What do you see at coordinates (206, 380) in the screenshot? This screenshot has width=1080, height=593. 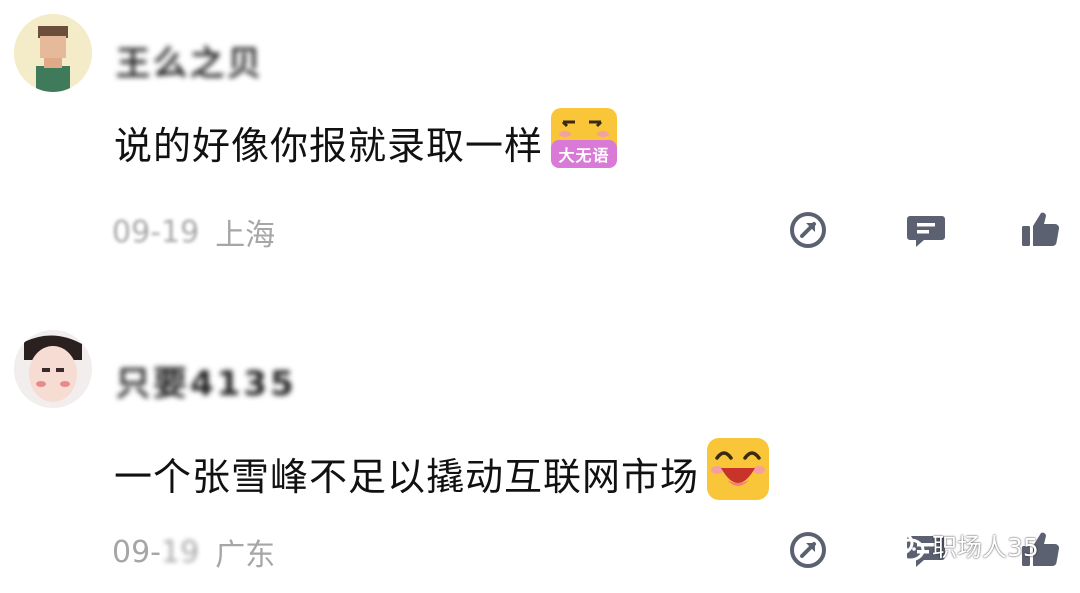 I see `username: 只要4135` at bounding box center [206, 380].